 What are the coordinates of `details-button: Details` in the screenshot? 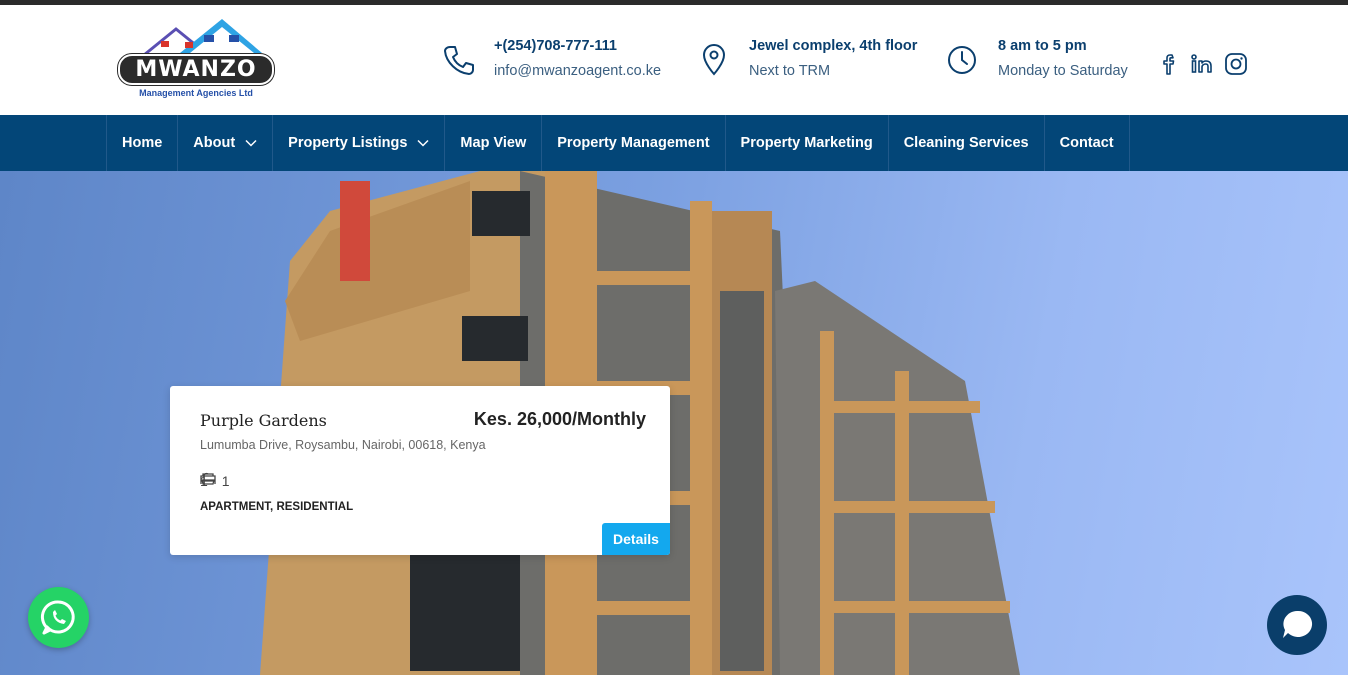 It's located at (636, 539).